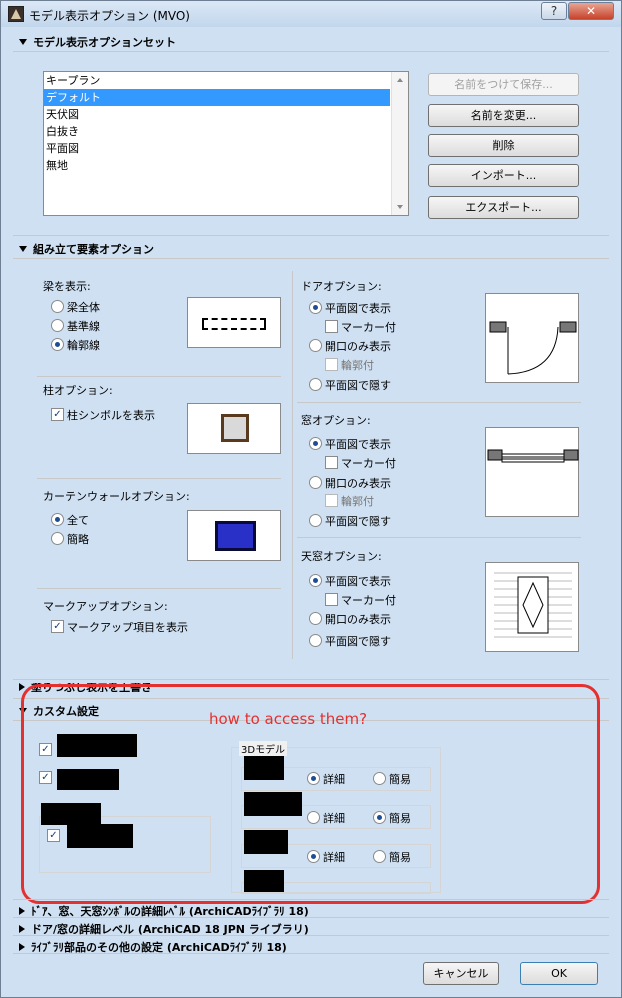 The image size is (622, 998). Describe the element at coordinates (315, 640) in the screenshot. I see `skylight-hide-radio` at that location.